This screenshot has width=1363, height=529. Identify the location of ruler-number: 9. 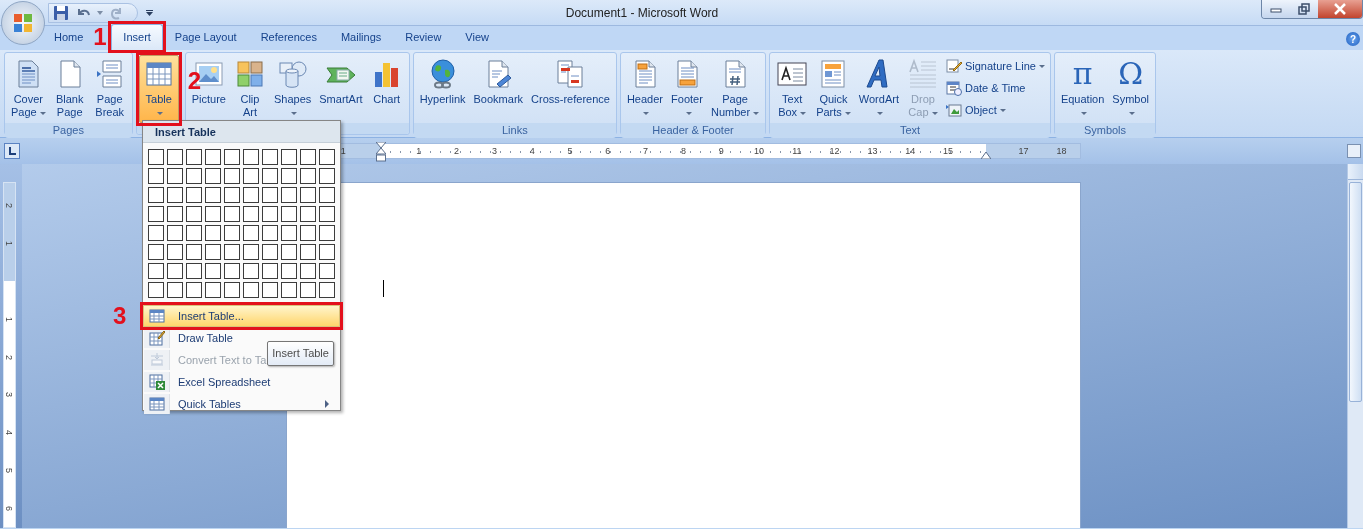
(721, 151).